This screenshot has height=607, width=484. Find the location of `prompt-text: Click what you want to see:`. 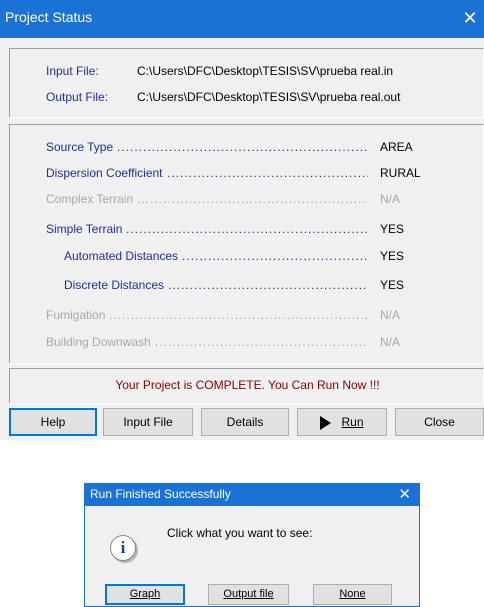

prompt-text: Click what you want to see: is located at coordinates (240, 533).